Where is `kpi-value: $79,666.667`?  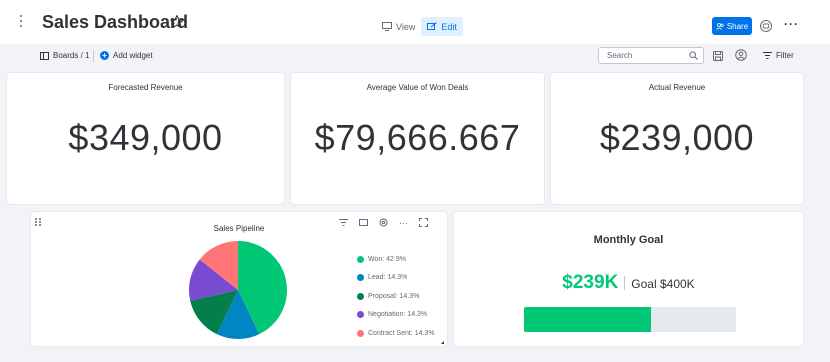 kpi-value: $79,666.667 is located at coordinates (417, 137).